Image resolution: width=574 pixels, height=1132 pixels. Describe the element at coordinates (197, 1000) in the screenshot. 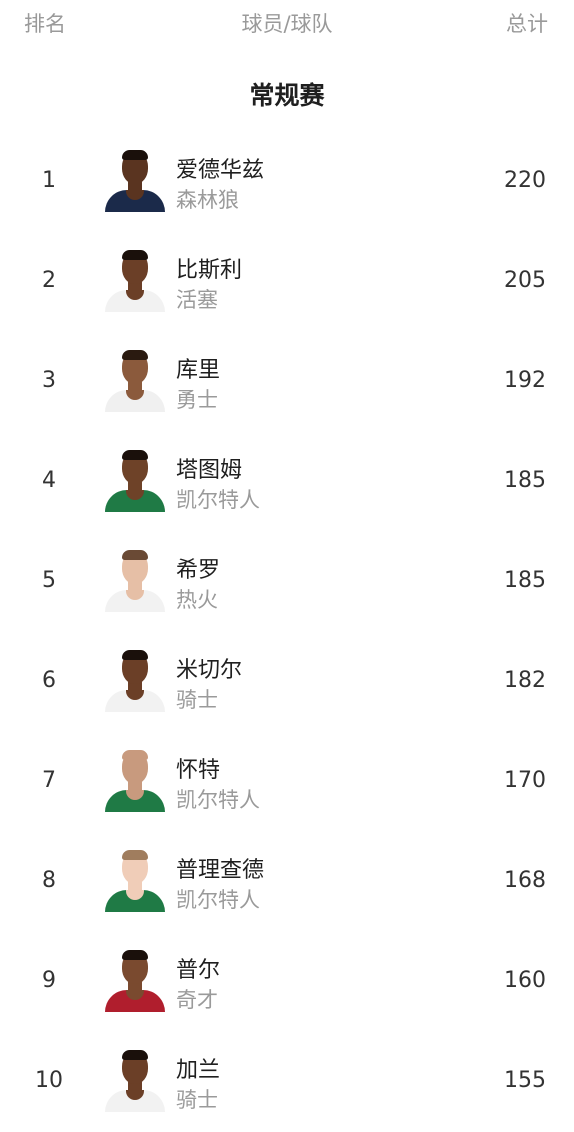

I see `team-name: 奇才` at that location.